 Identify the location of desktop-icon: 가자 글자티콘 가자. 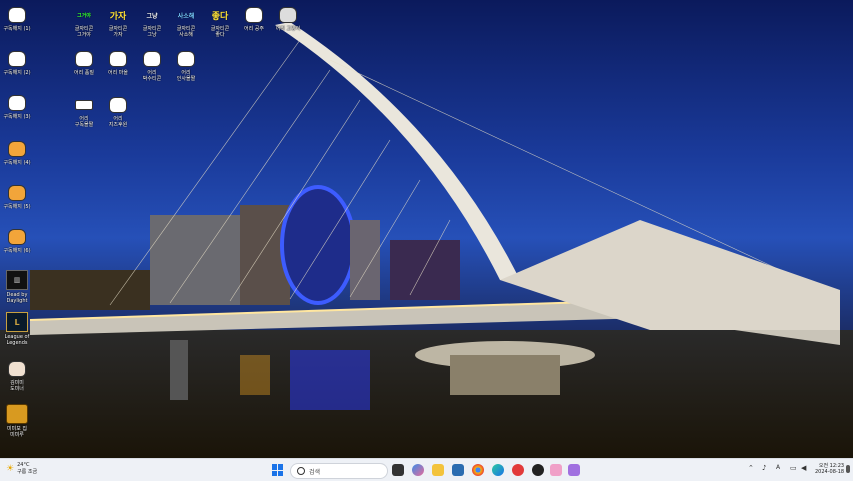
(118, 22).